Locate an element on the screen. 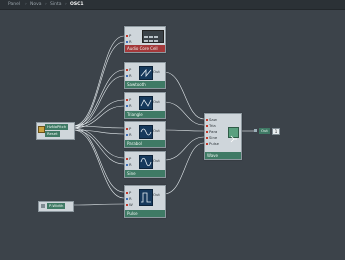  pwidth-label: P-Width is located at coordinates (56, 206).